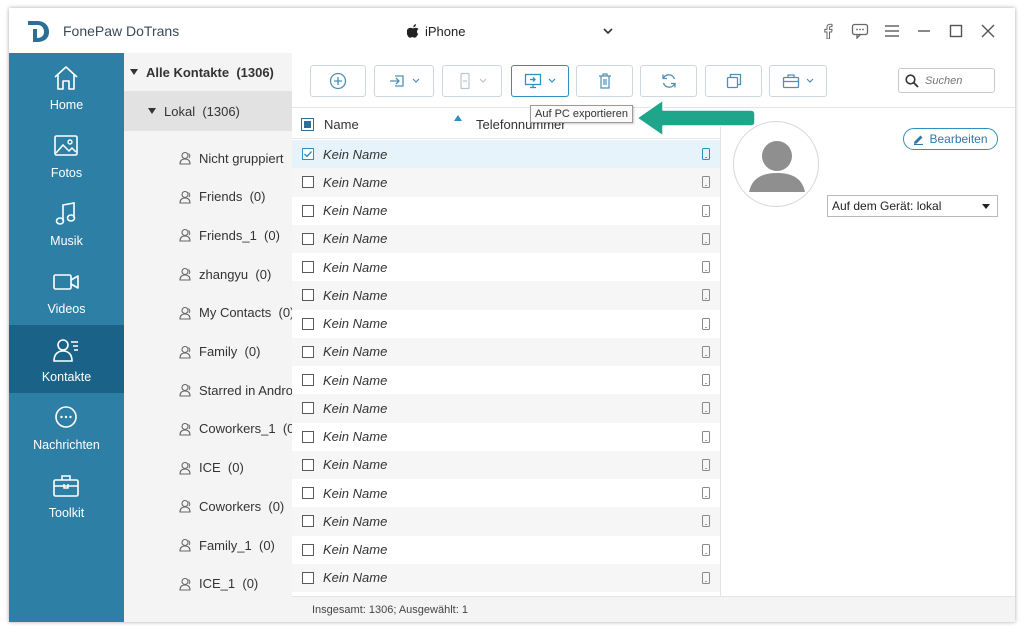 This screenshot has height=632, width=1024. I want to click on nav-photos: Fotos, so click(66, 155).